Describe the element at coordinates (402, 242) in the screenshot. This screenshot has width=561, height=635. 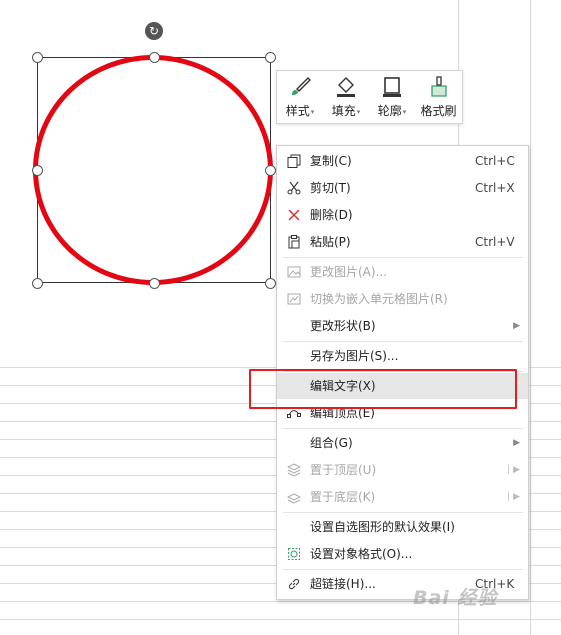
I see `menu-item-paste: 粘贴(P) Ctrl+V` at that location.